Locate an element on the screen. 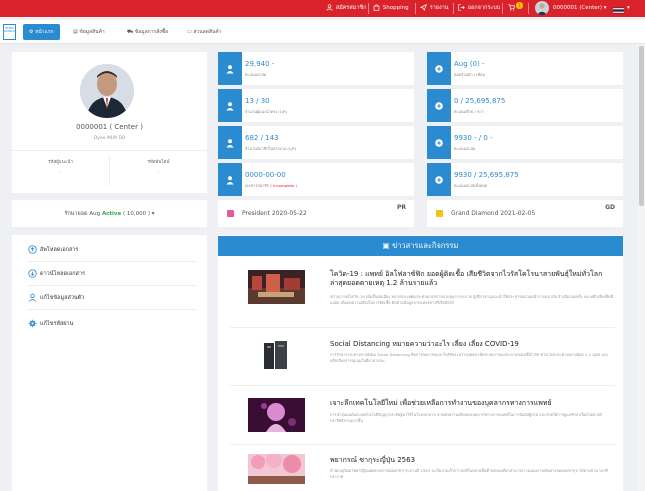  truck-icon: ⛟ is located at coordinates (131, 32).